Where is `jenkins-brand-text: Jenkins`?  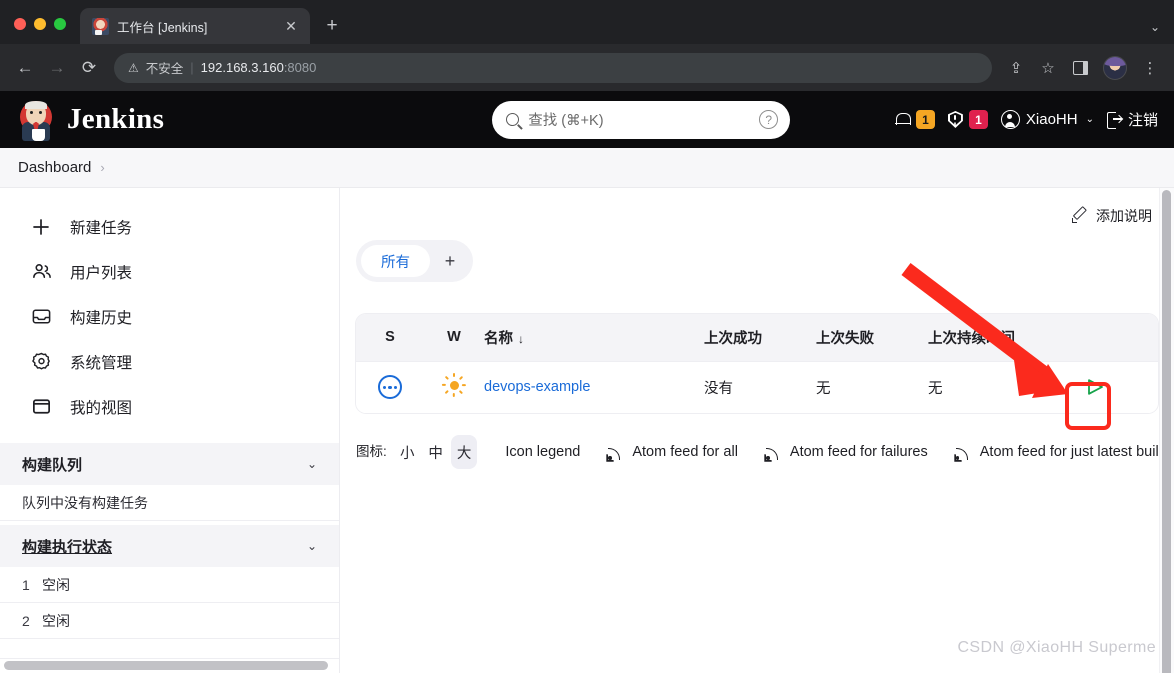 jenkins-brand-text: Jenkins is located at coordinates (116, 119).